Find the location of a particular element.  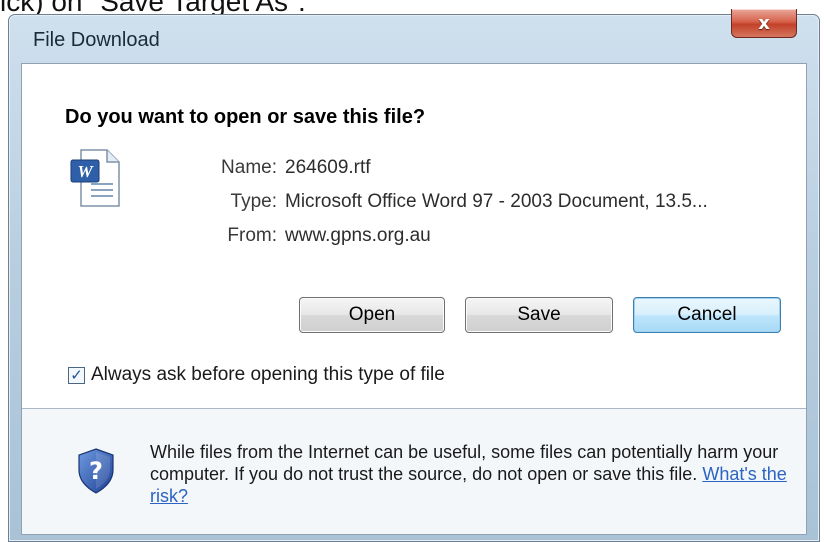

close-button: x is located at coordinates (764, 23).